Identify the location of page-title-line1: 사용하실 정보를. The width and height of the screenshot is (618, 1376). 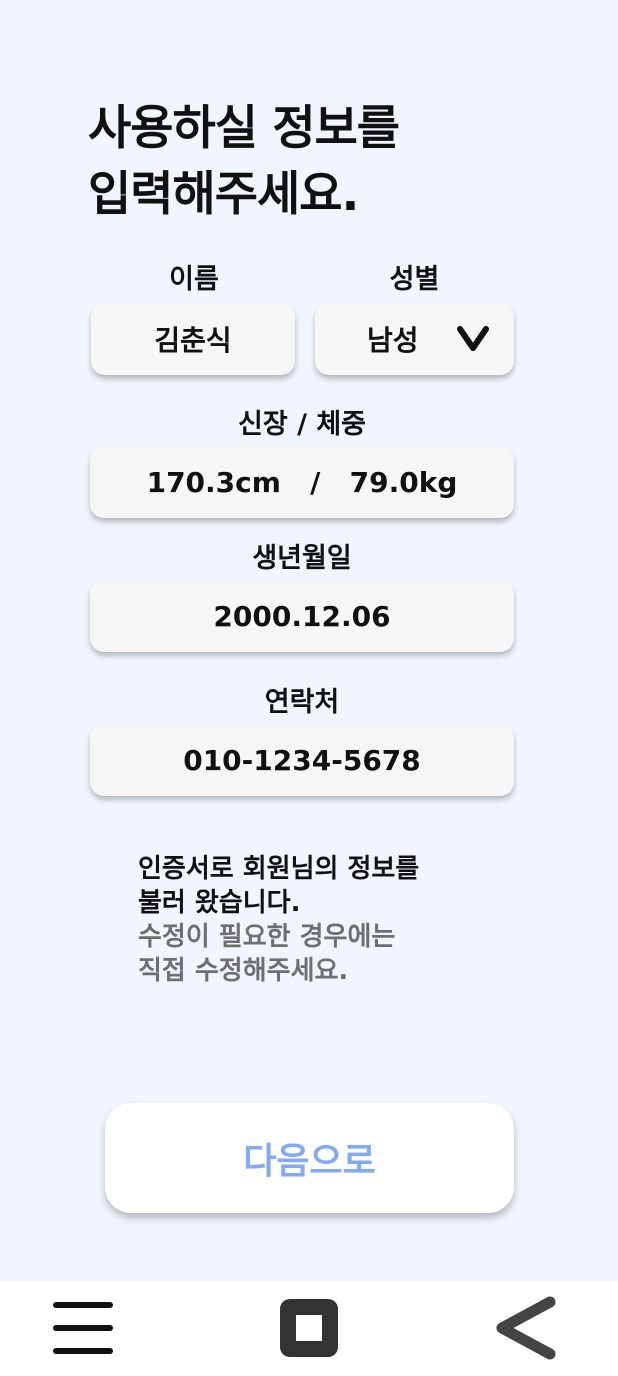
(244, 128).